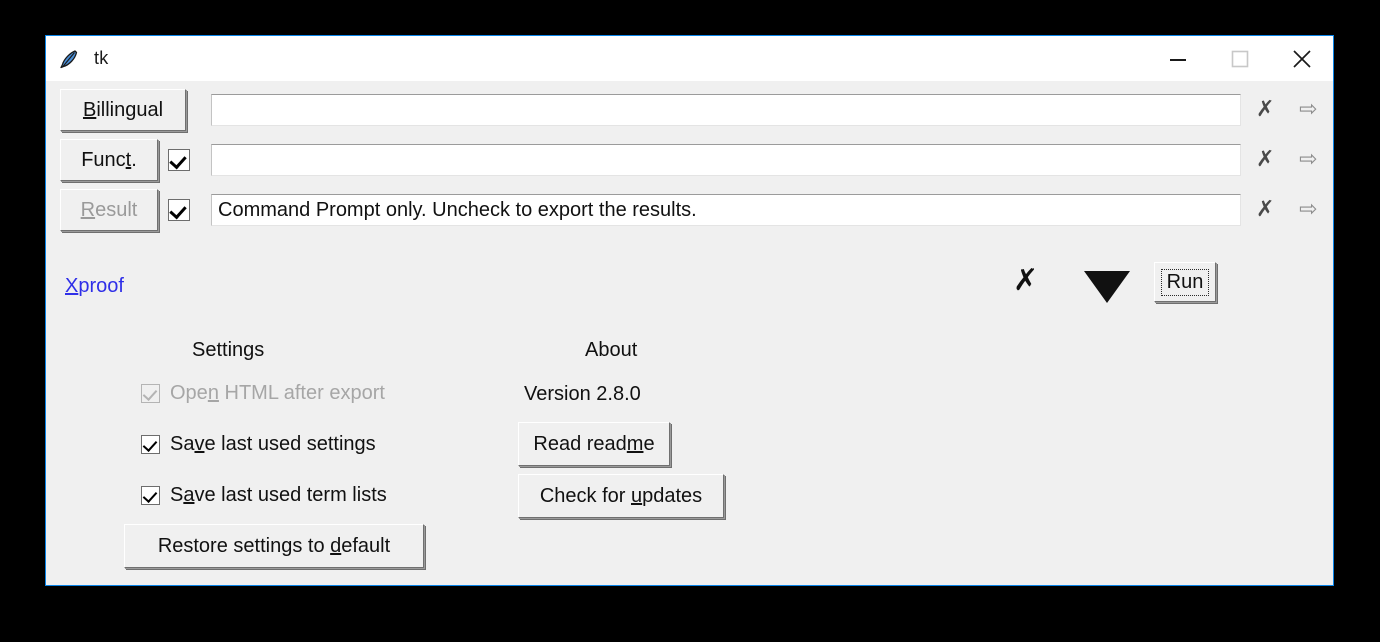 The height and width of the screenshot is (642, 1380). Describe the element at coordinates (726, 110) in the screenshot. I see `billingual-input` at that location.